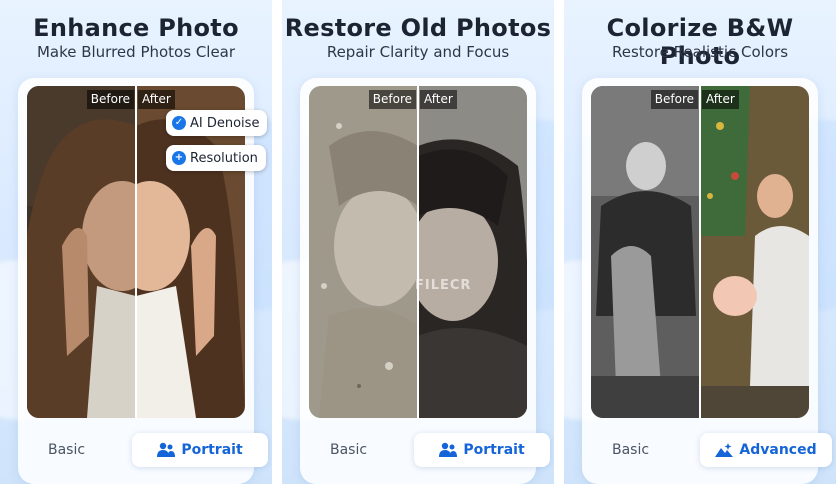 The image size is (836, 484). I want to click on plus-icon: +, so click(179, 158).